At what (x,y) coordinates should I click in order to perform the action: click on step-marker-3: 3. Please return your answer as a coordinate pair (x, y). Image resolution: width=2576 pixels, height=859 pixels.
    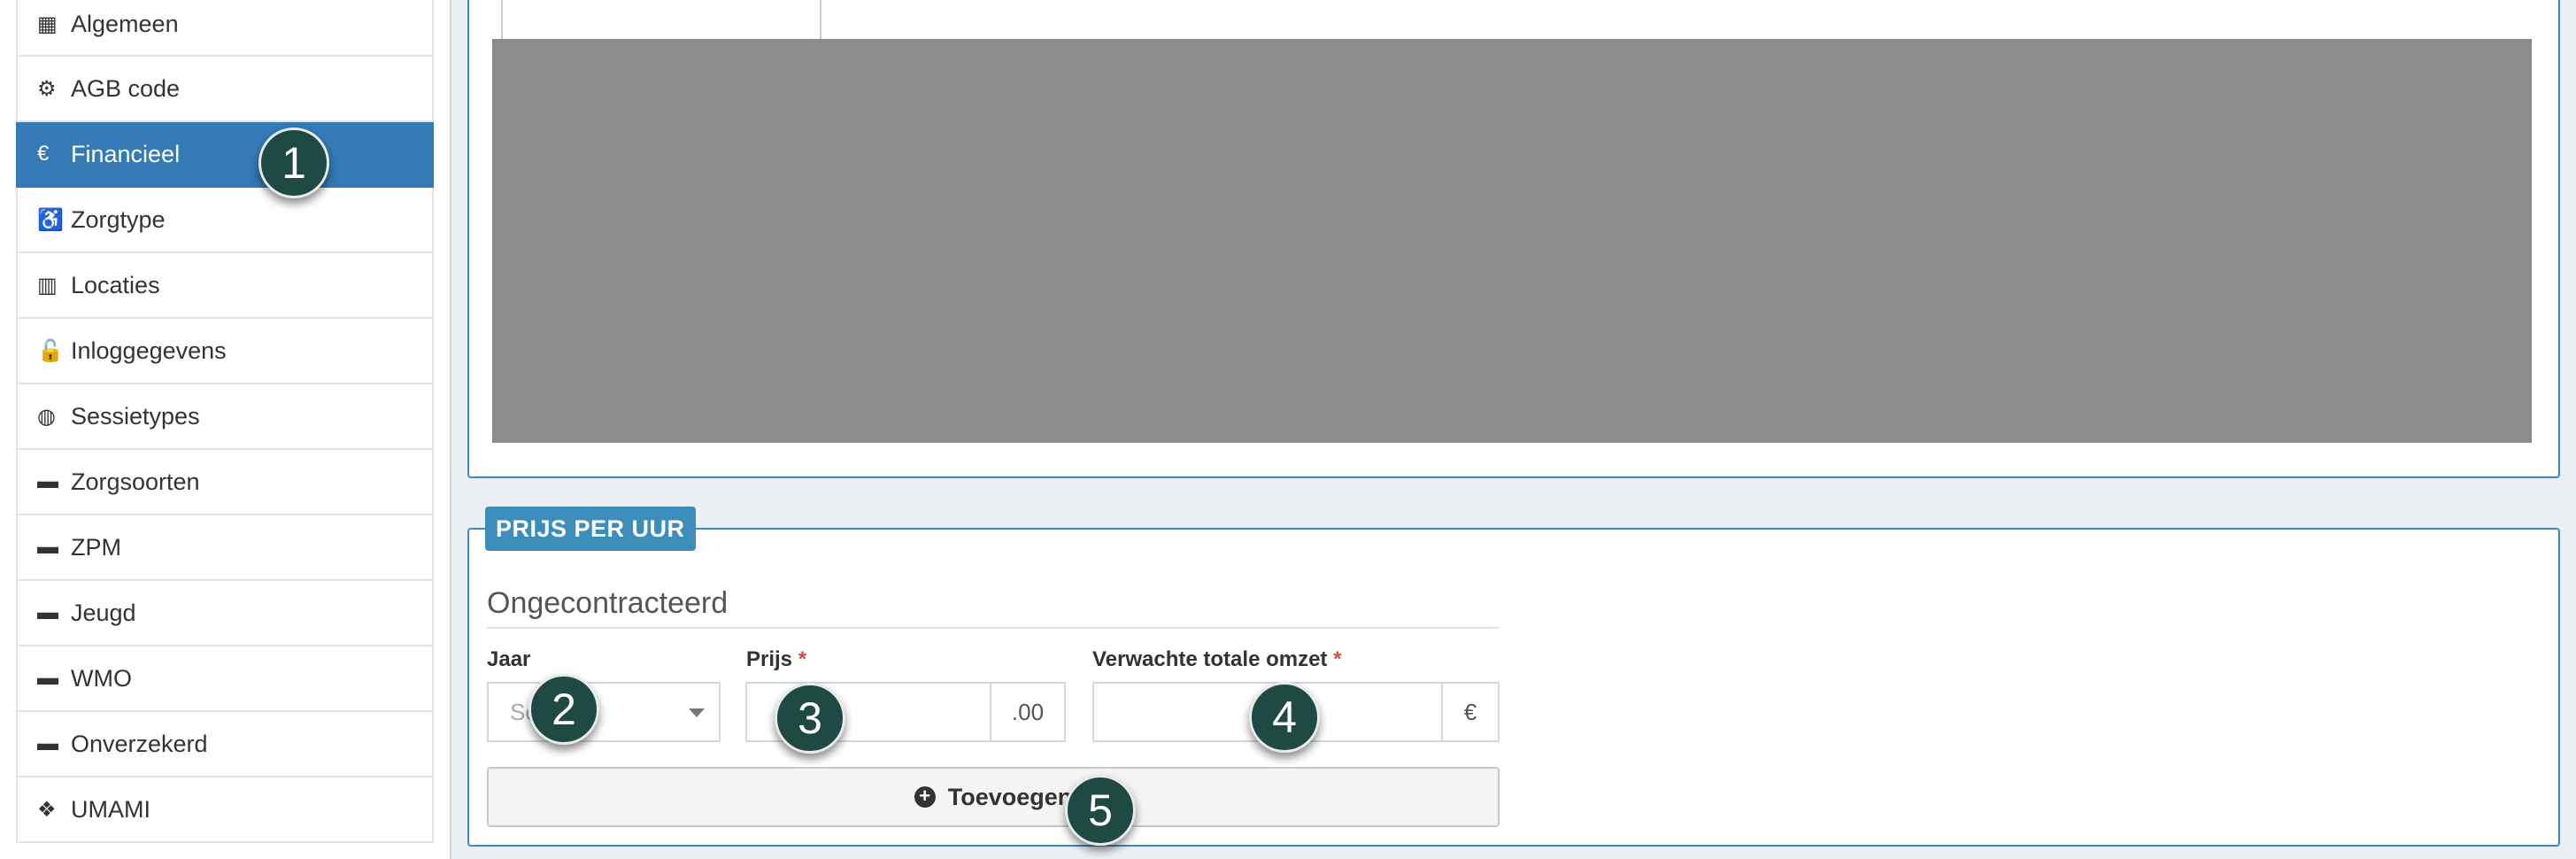
    Looking at the image, I should click on (810, 718).